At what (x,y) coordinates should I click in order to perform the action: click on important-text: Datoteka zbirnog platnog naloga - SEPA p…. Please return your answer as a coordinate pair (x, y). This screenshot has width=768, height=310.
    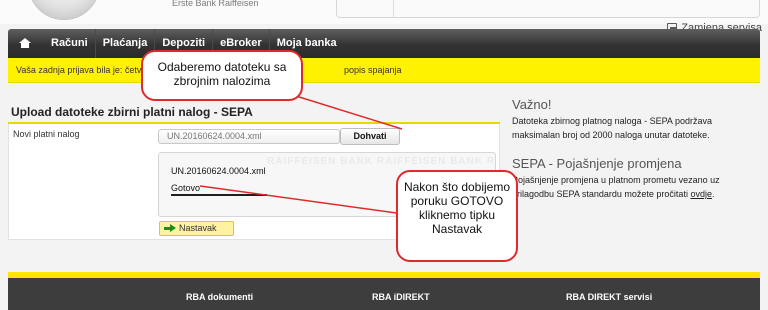
    Looking at the image, I should click on (612, 128).